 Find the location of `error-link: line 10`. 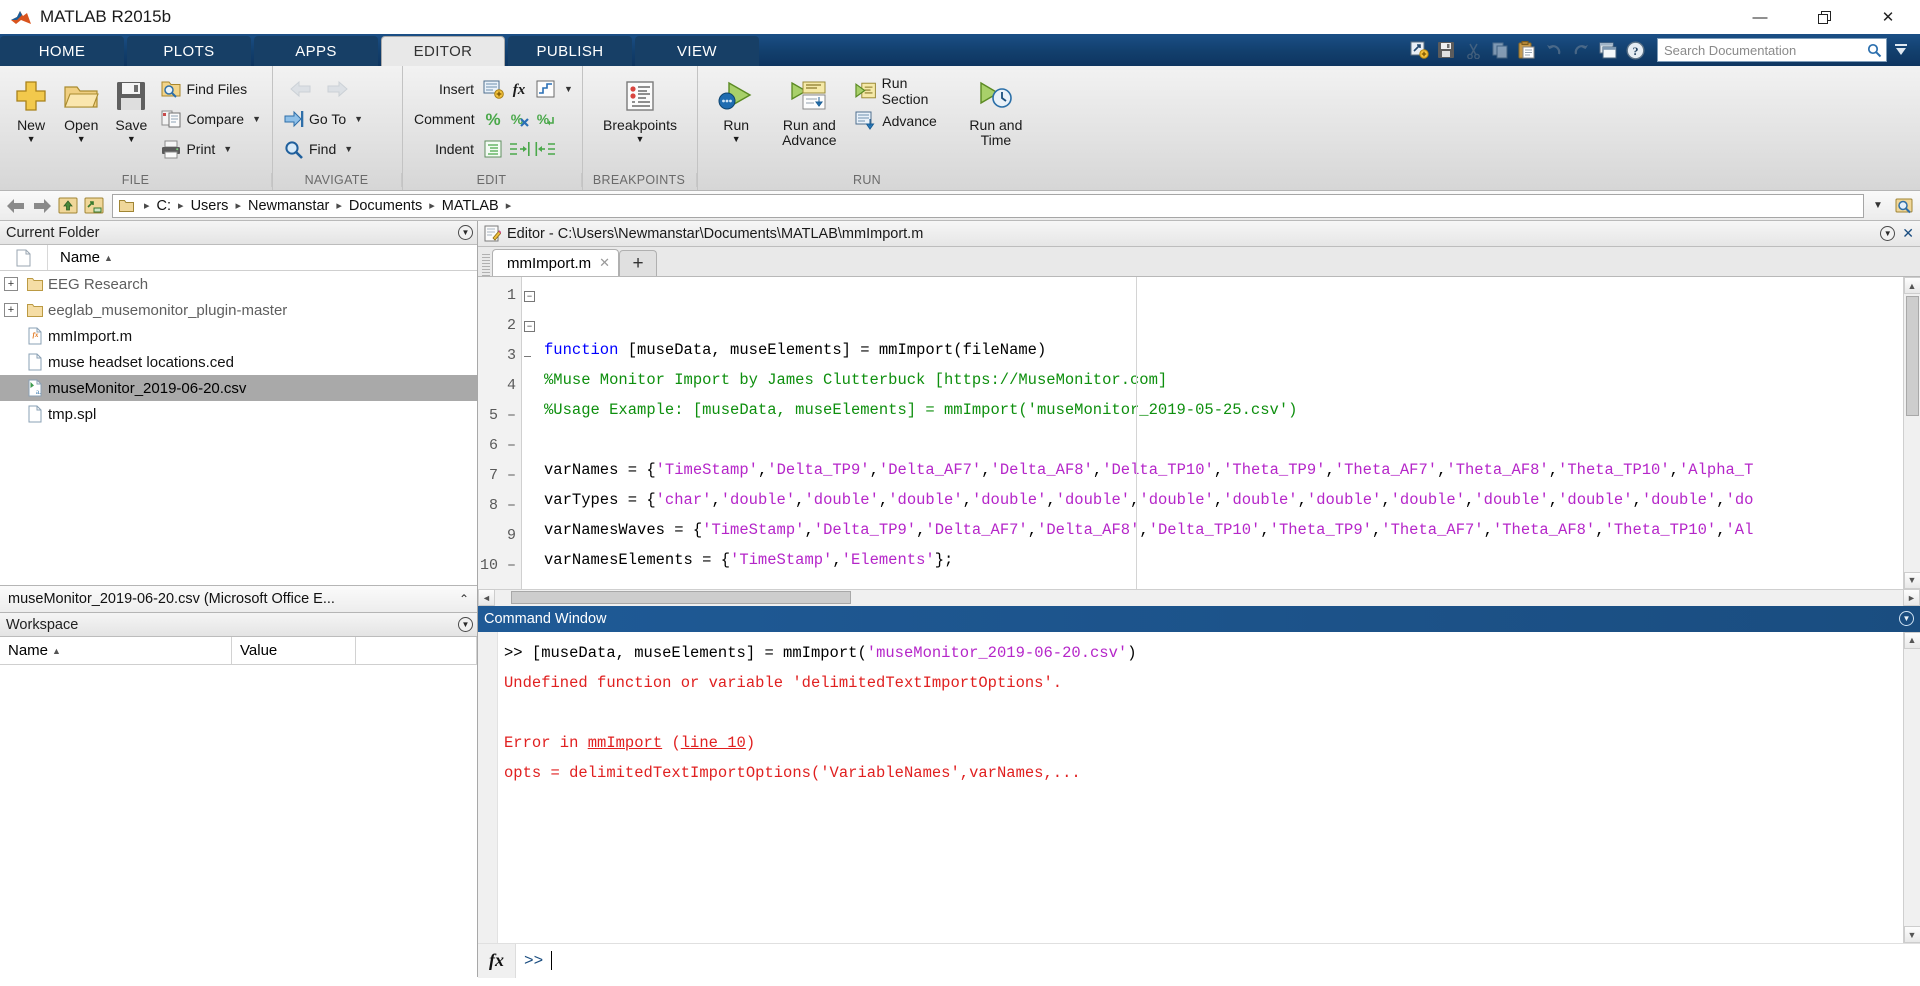

error-link: line 10 is located at coordinates (713, 743).